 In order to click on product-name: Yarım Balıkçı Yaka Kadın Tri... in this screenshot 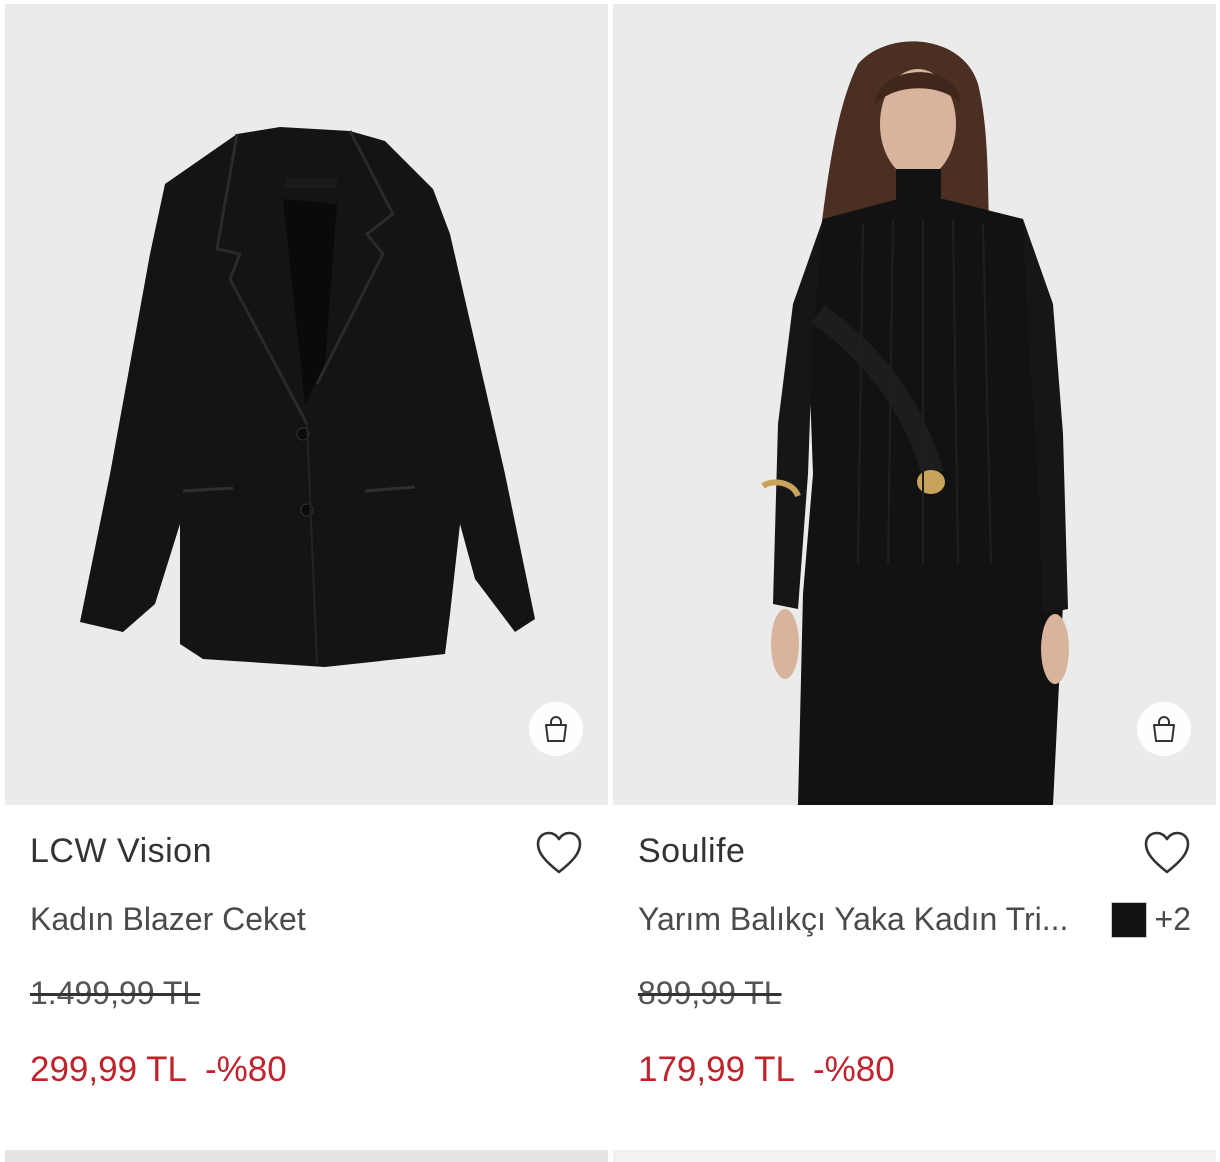, I will do `click(853, 919)`.